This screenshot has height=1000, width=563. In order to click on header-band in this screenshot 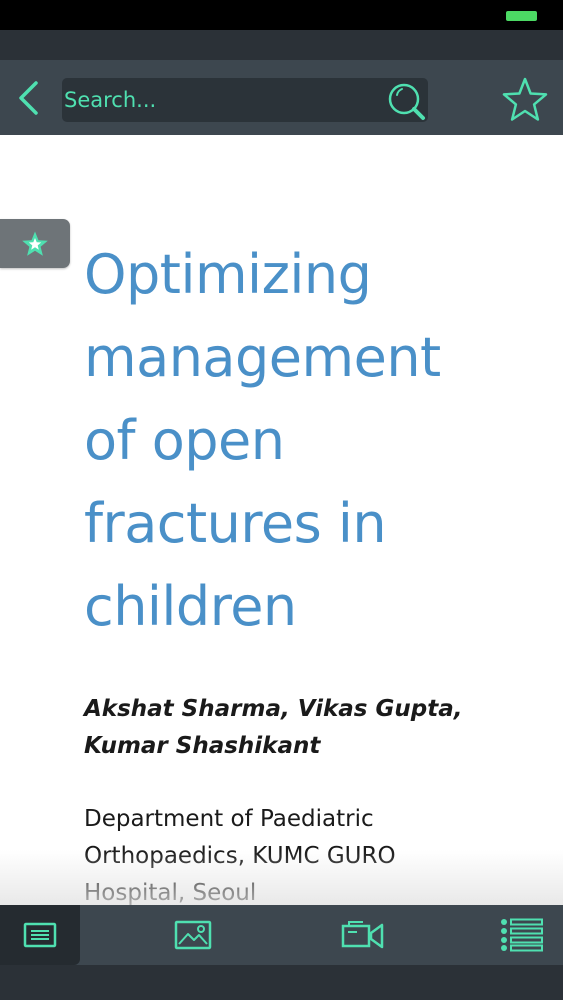, I will do `click(281, 45)`.